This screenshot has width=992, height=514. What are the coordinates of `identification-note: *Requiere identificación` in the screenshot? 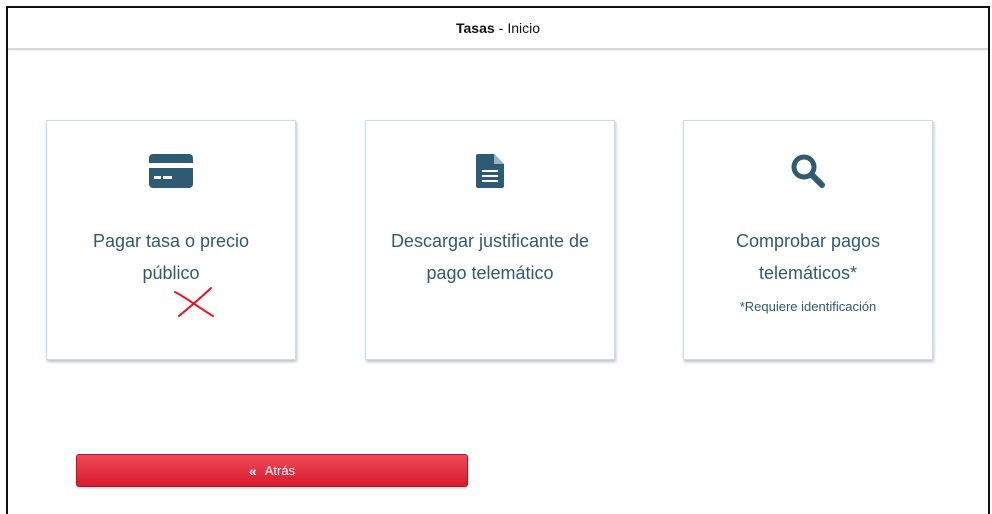 It's located at (808, 306).